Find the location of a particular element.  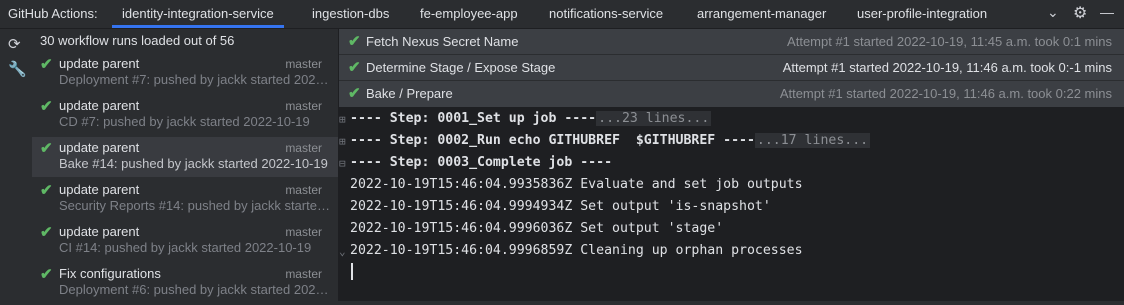

step-name: Bake / Prepare is located at coordinates (409, 93).